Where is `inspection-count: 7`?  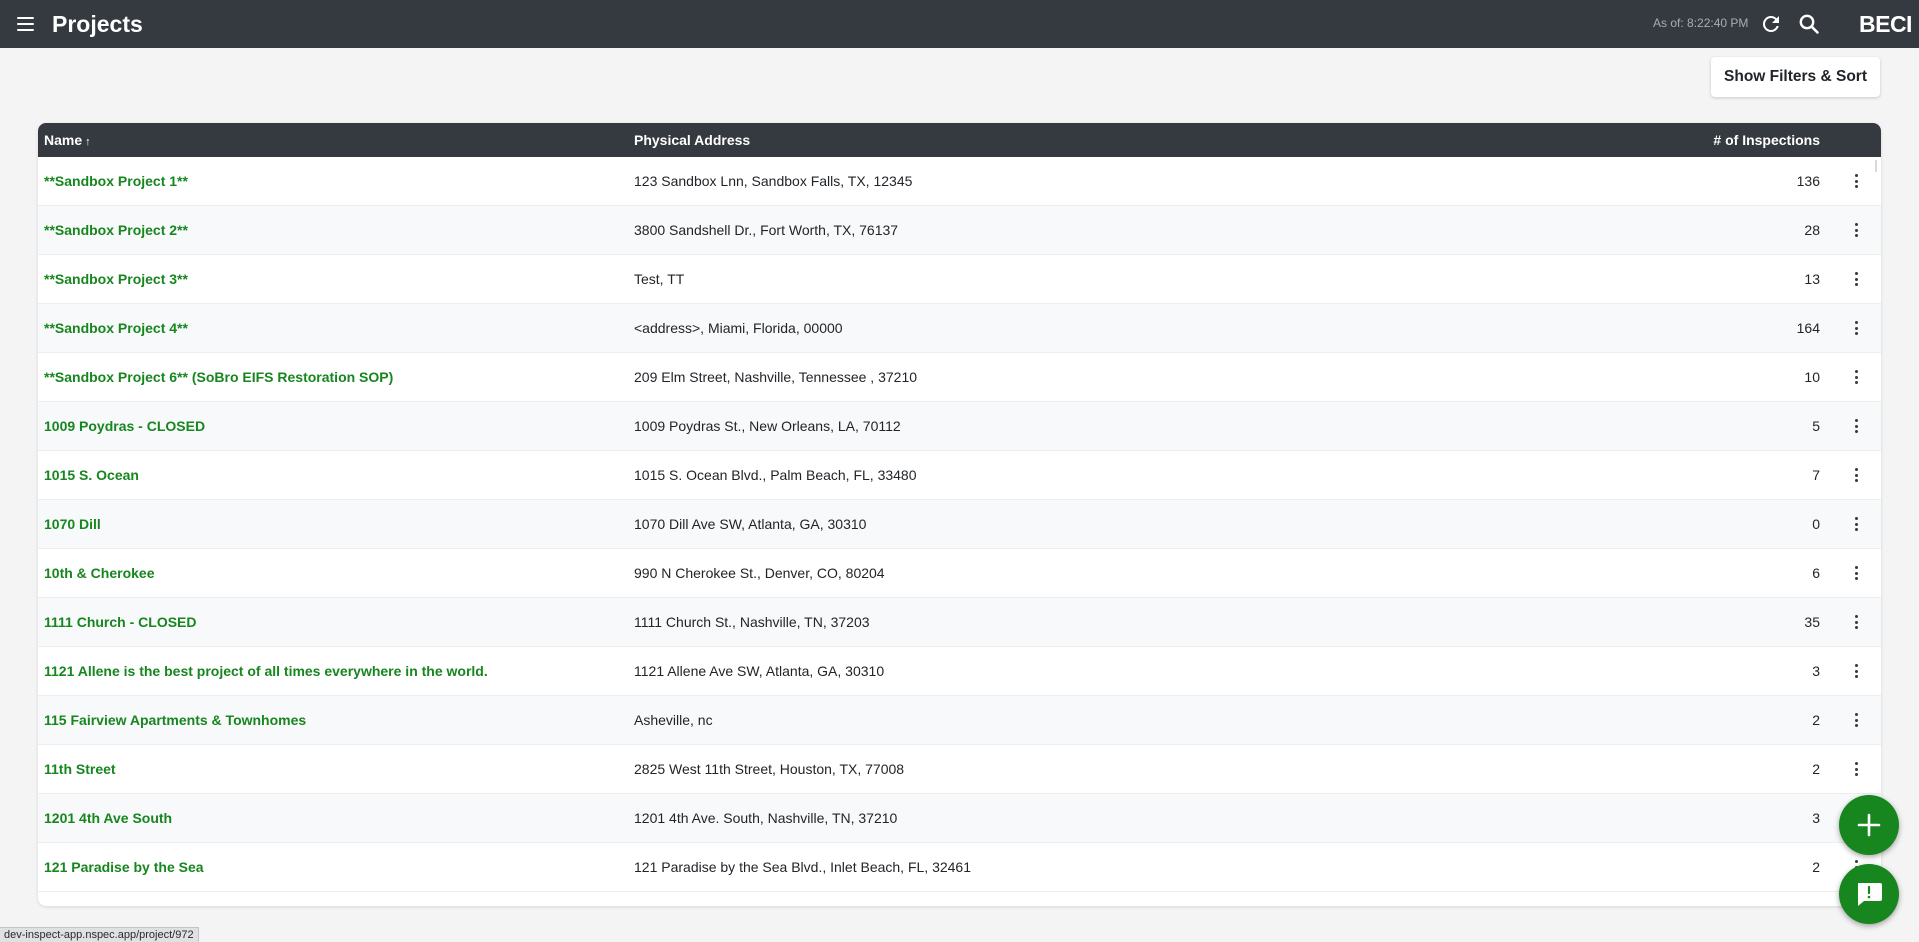
inspection-count: 7 is located at coordinates (1816, 475).